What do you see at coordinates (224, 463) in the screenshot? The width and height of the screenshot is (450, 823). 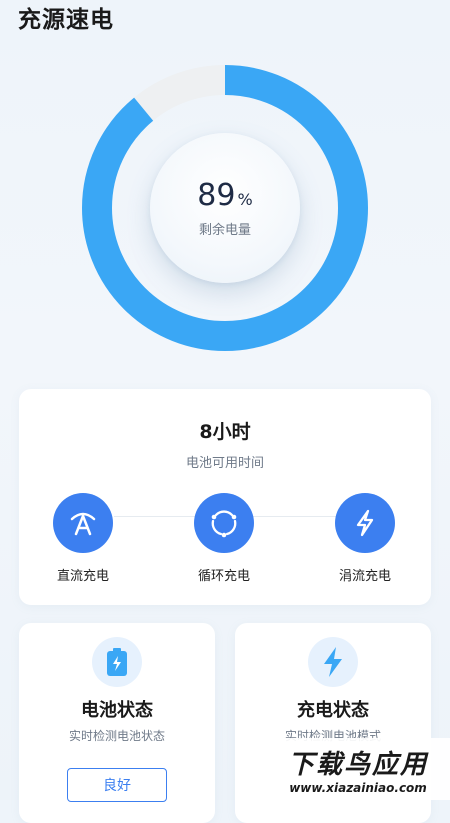 I see `battery-time-label: 电池可用时间` at bounding box center [224, 463].